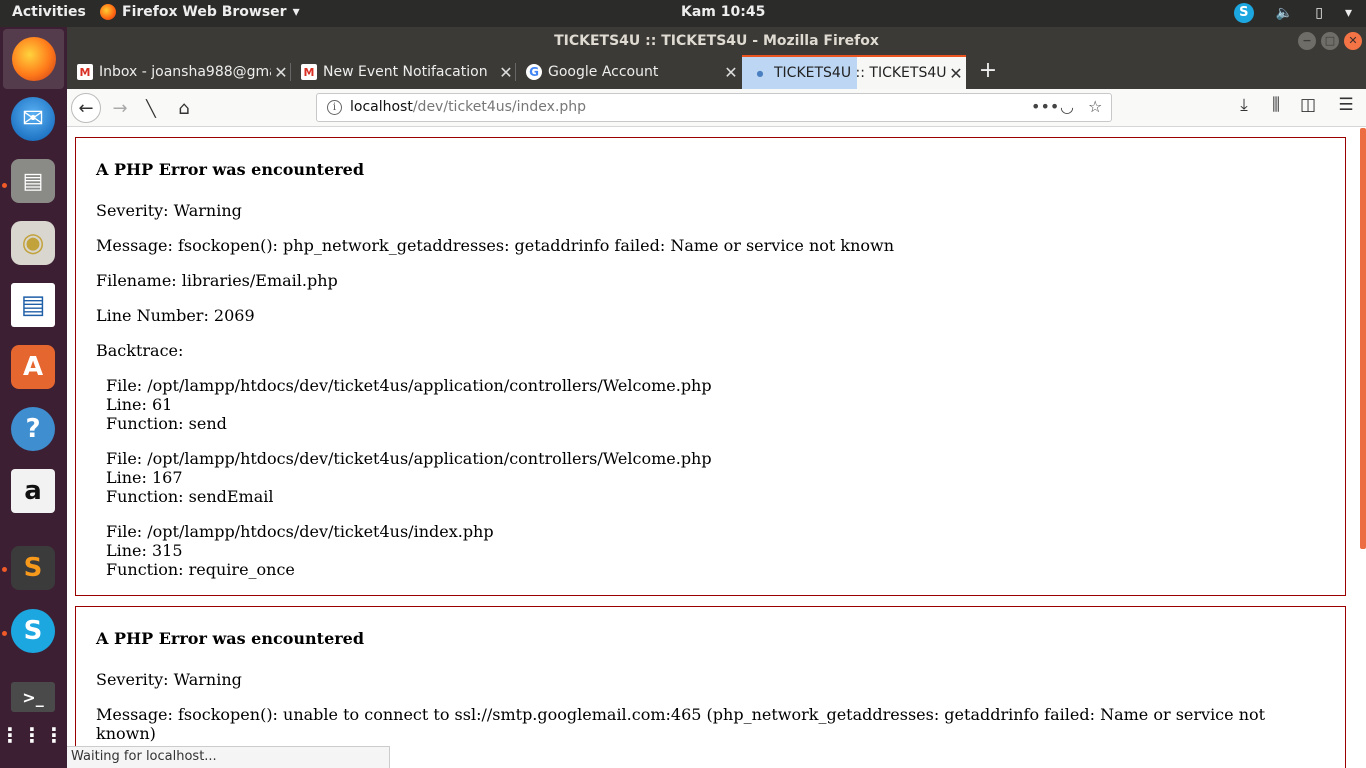 The image size is (1366, 768). Describe the element at coordinates (33, 397) in the screenshot. I see `launcher-dock: ✉ ▤ ◉ ▤ A ? a S S >_ ⋮⋮⋮` at that location.